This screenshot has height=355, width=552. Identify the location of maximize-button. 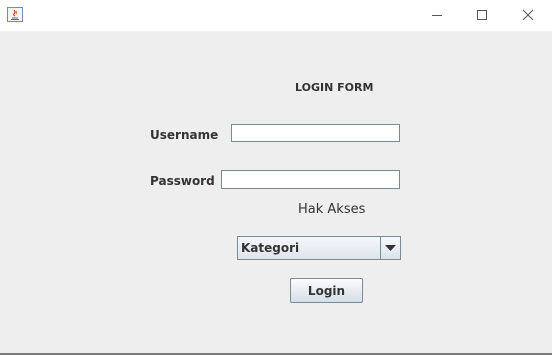
(483, 15).